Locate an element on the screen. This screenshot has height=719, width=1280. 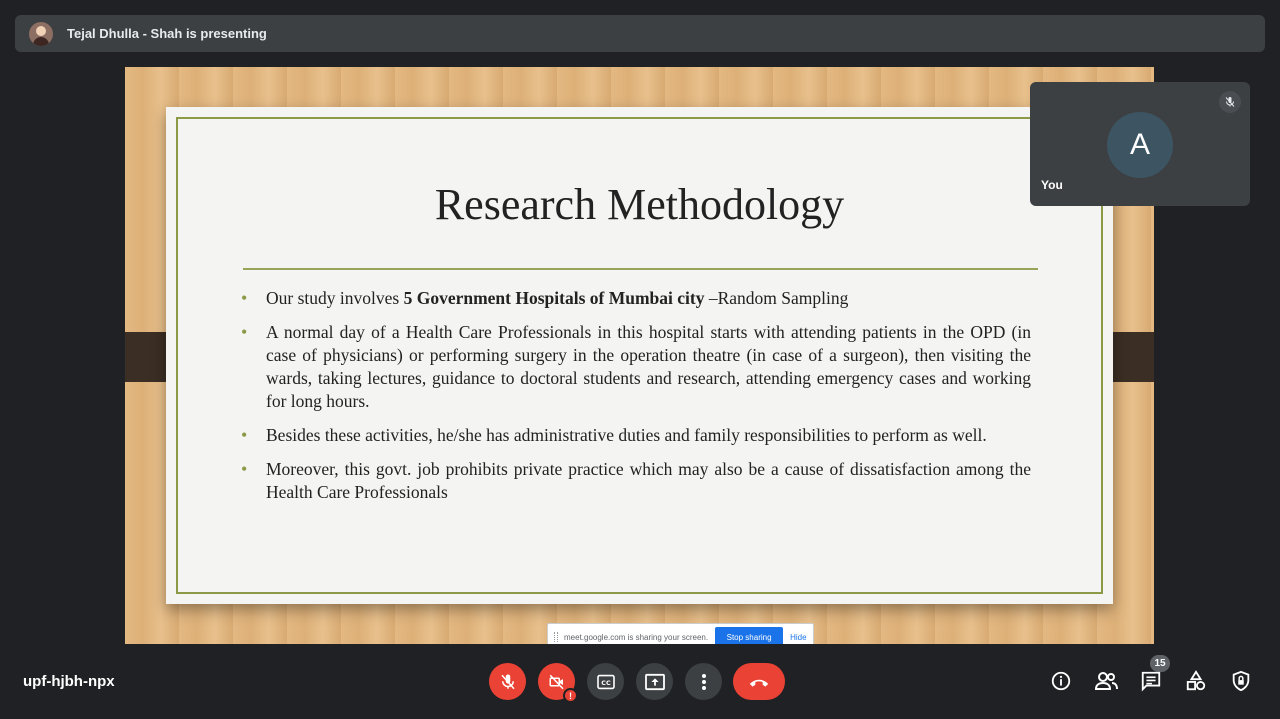
captions-icon: CC is located at coordinates (605, 681).